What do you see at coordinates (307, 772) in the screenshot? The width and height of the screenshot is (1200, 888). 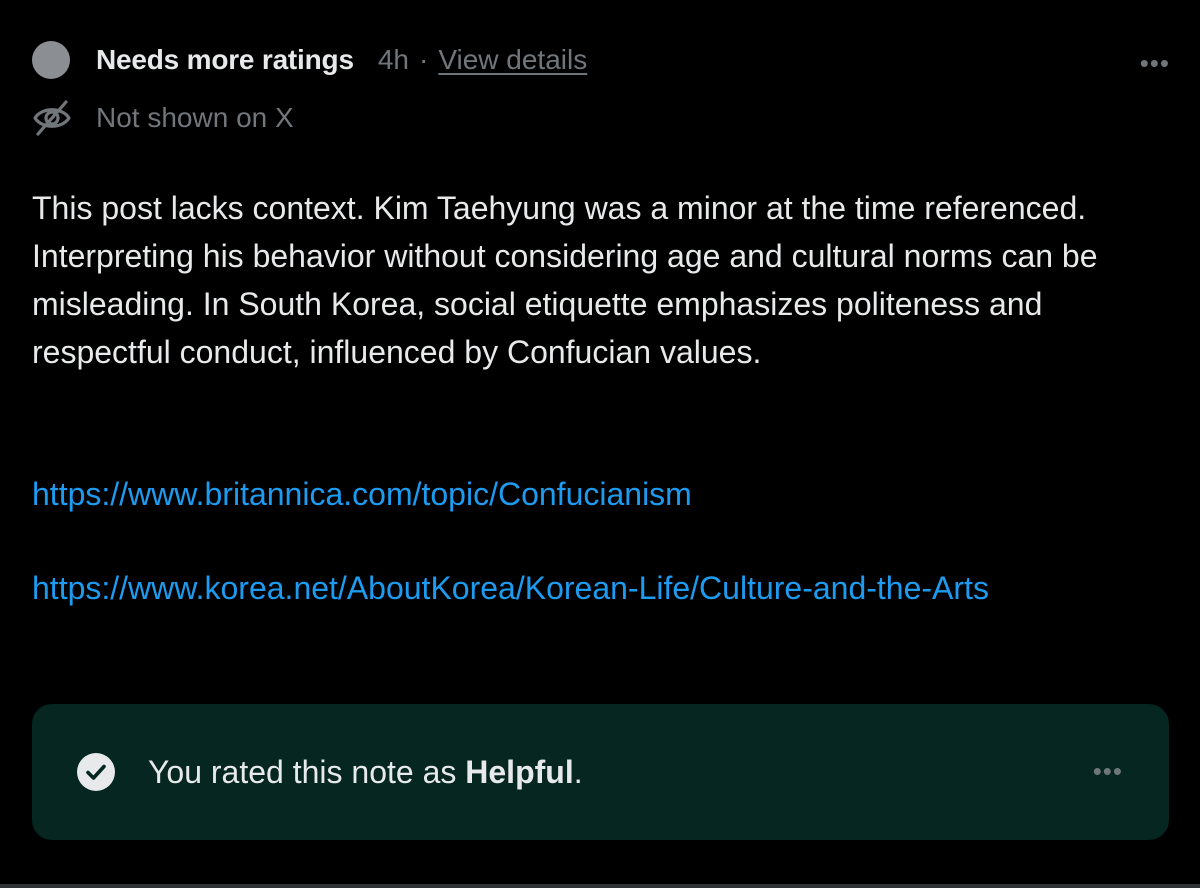 I see `rating-prefix: You rated this note as` at bounding box center [307, 772].